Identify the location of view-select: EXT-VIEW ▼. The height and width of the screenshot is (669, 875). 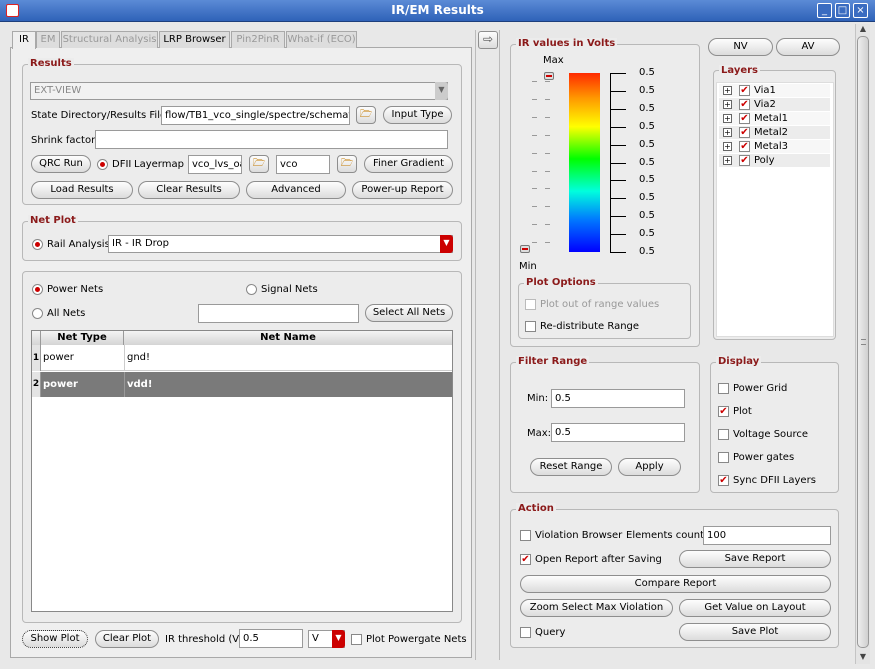
(239, 91).